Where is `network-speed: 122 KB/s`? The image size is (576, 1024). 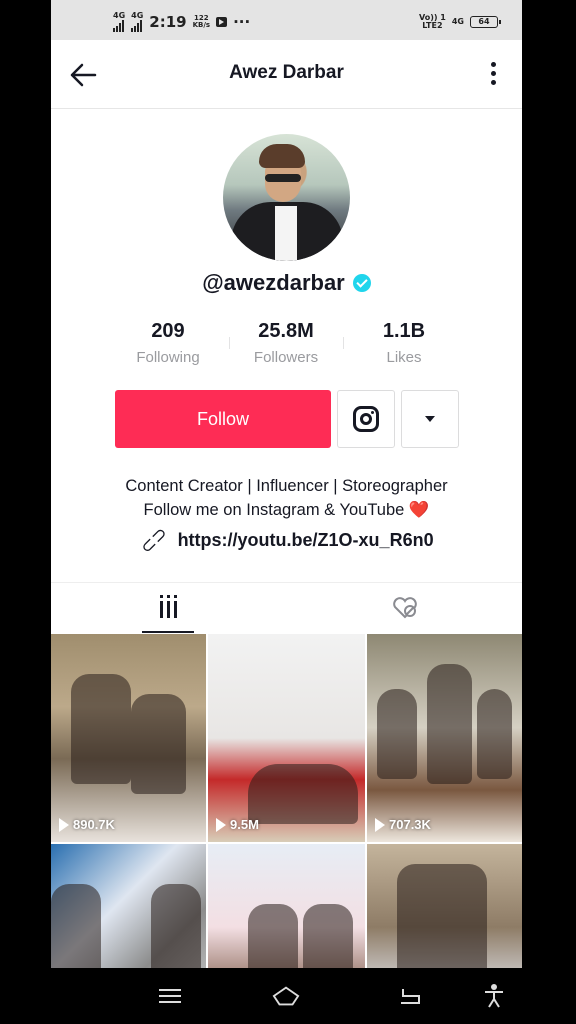
network-speed: 122 KB/s is located at coordinates (201, 22).